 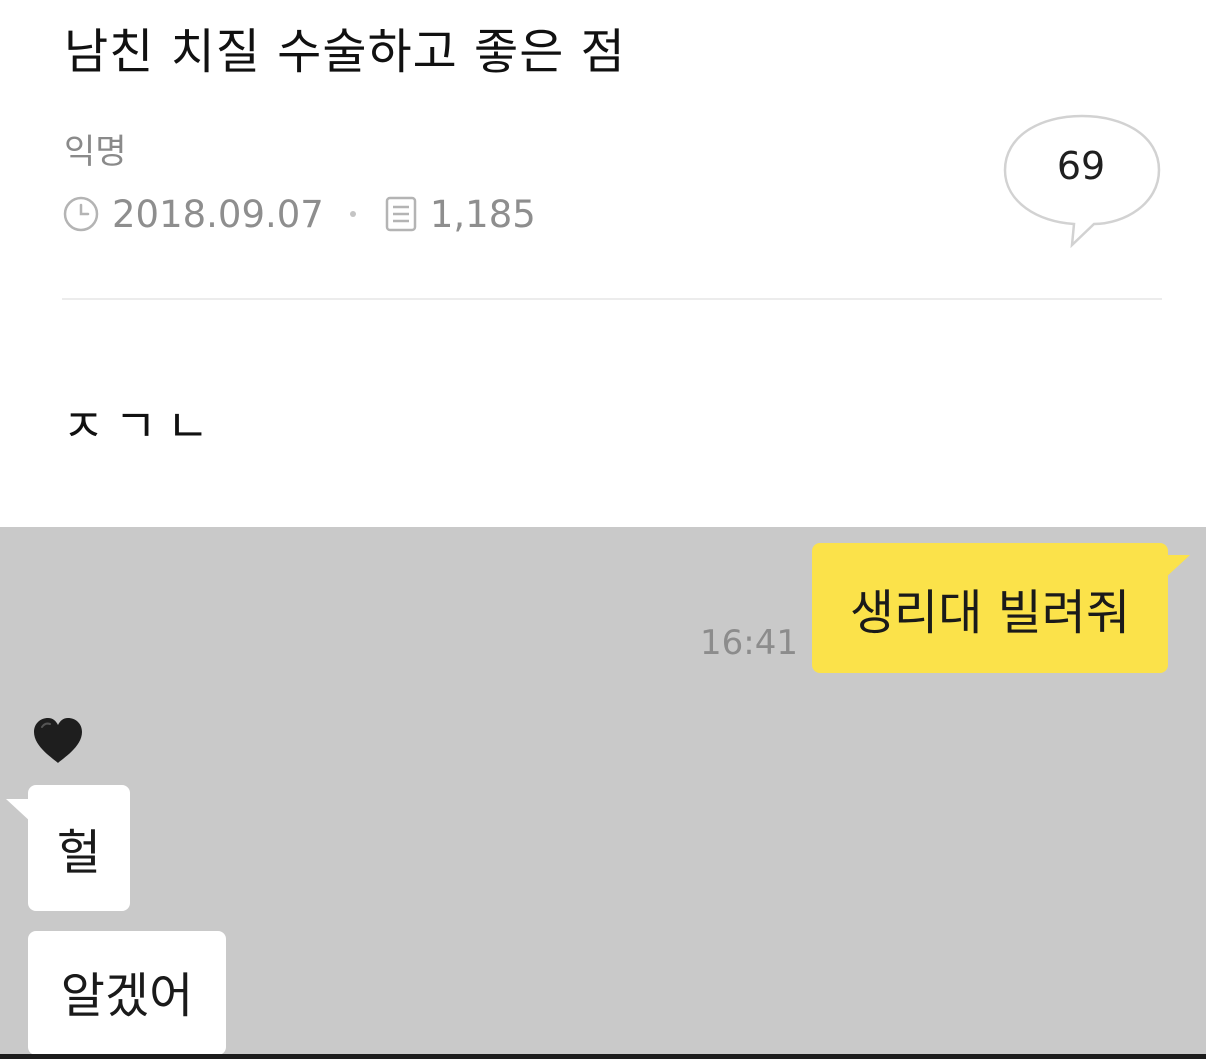 What do you see at coordinates (218, 214) in the screenshot?
I see `post-date: 2018.09.07` at bounding box center [218, 214].